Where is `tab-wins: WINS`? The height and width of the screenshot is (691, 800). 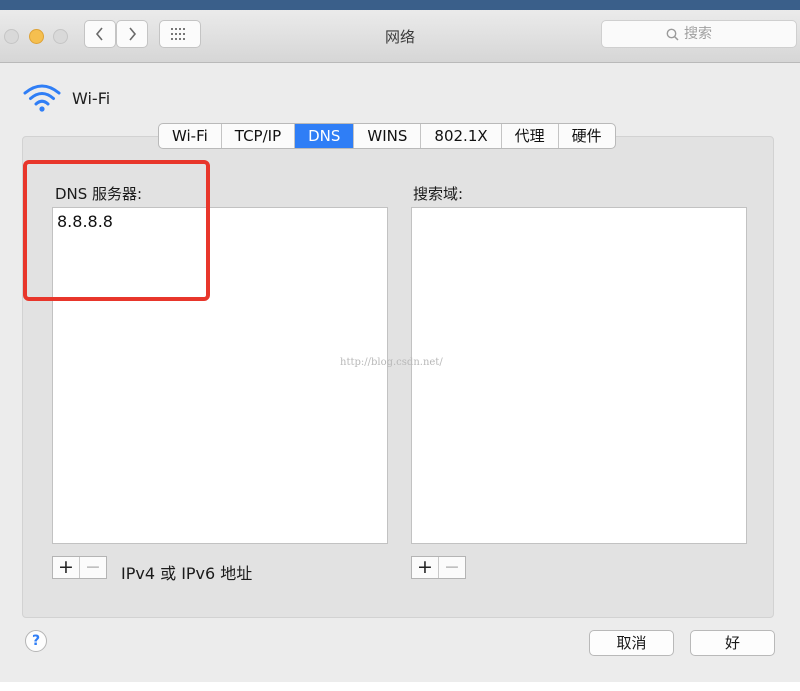
tab-wins: WINS is located at coordinates (388, 136).